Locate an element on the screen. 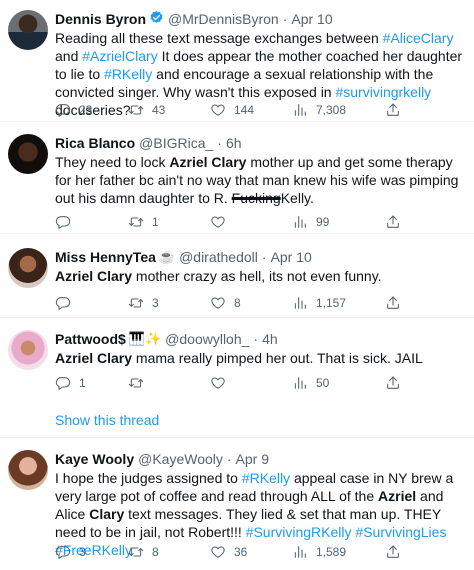 The height and width of the screenshot is (570, 474). hashtag-link: #survivingrkelly is located at coordinates (383, 92).